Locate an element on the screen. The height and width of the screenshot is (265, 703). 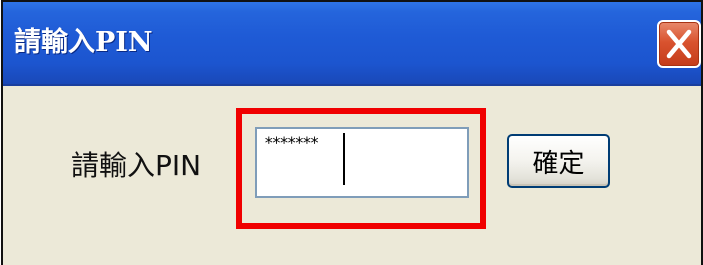
window-title: 請輸入PIN is located at coordinates (83, 42).